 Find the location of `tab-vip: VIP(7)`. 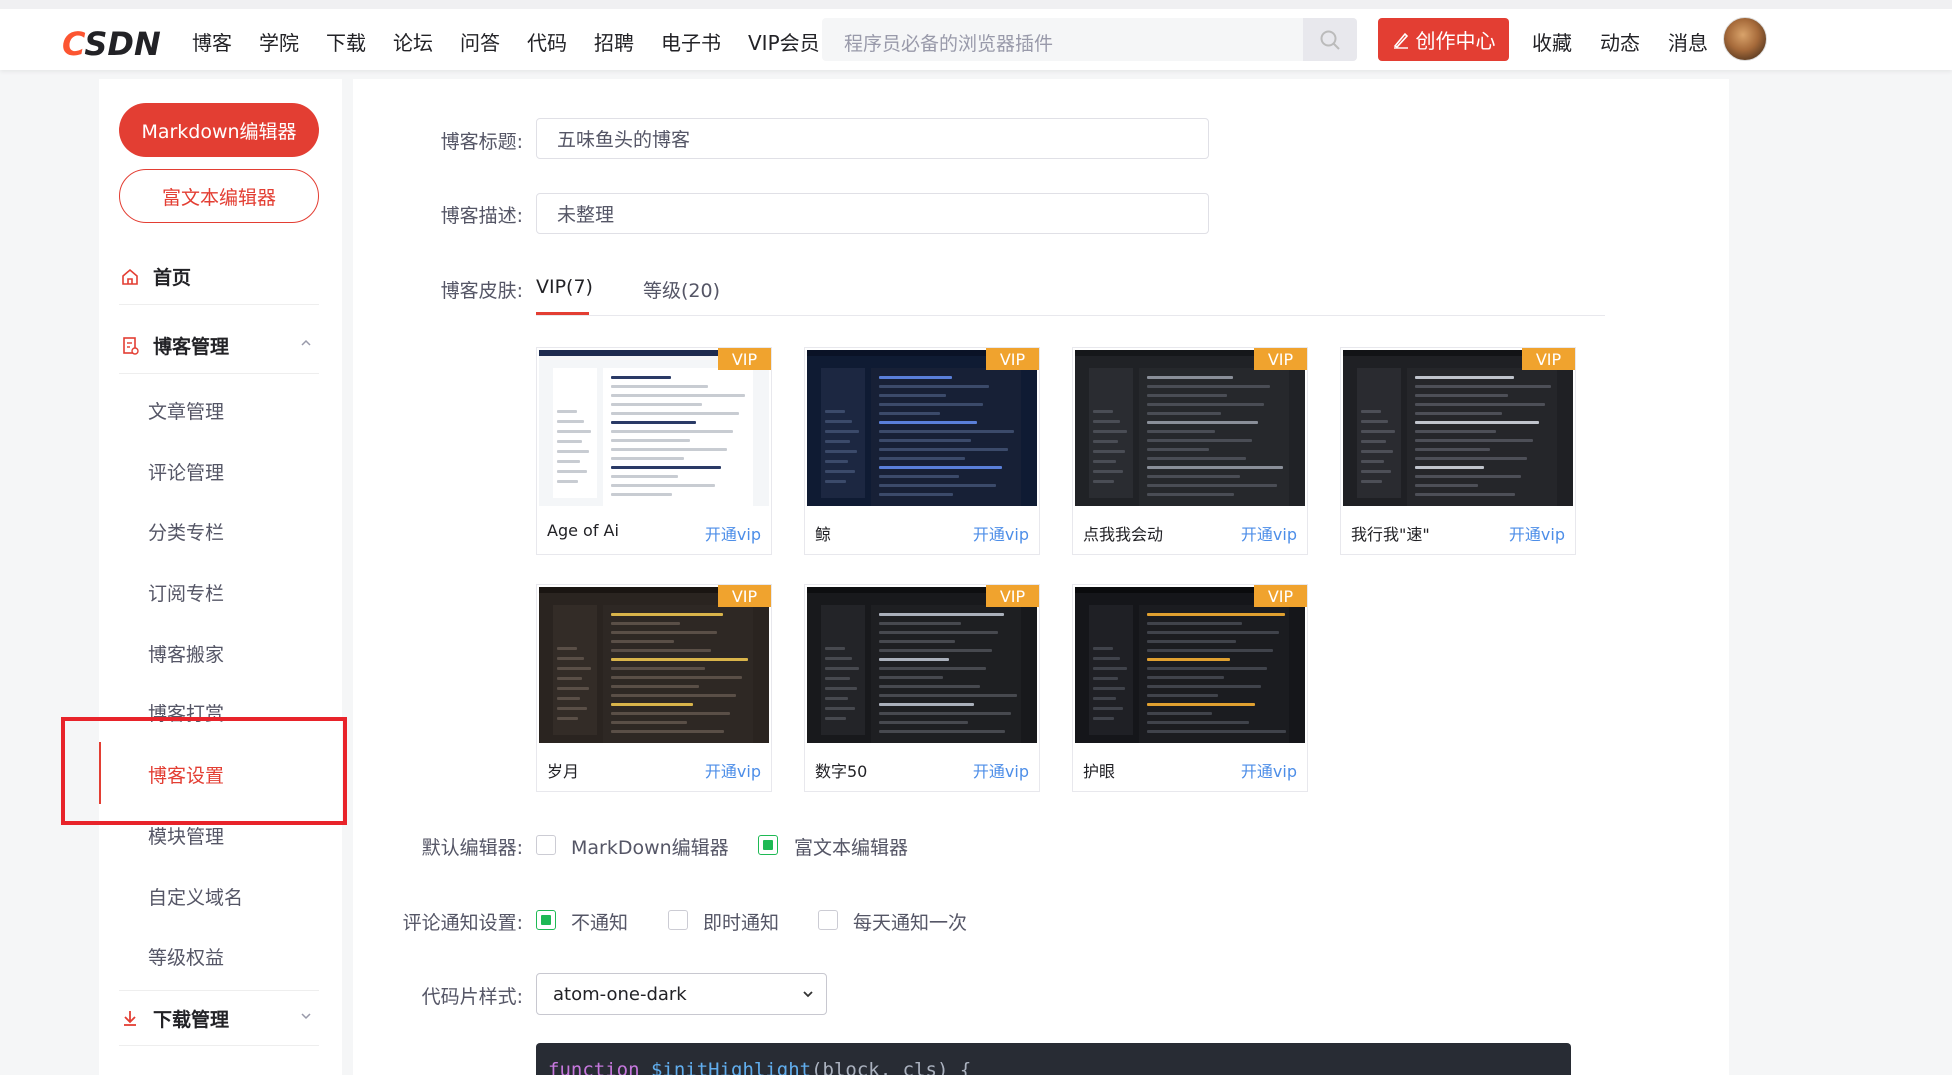

tab-vip: VIP(7) is located at coordinates (564, 287).